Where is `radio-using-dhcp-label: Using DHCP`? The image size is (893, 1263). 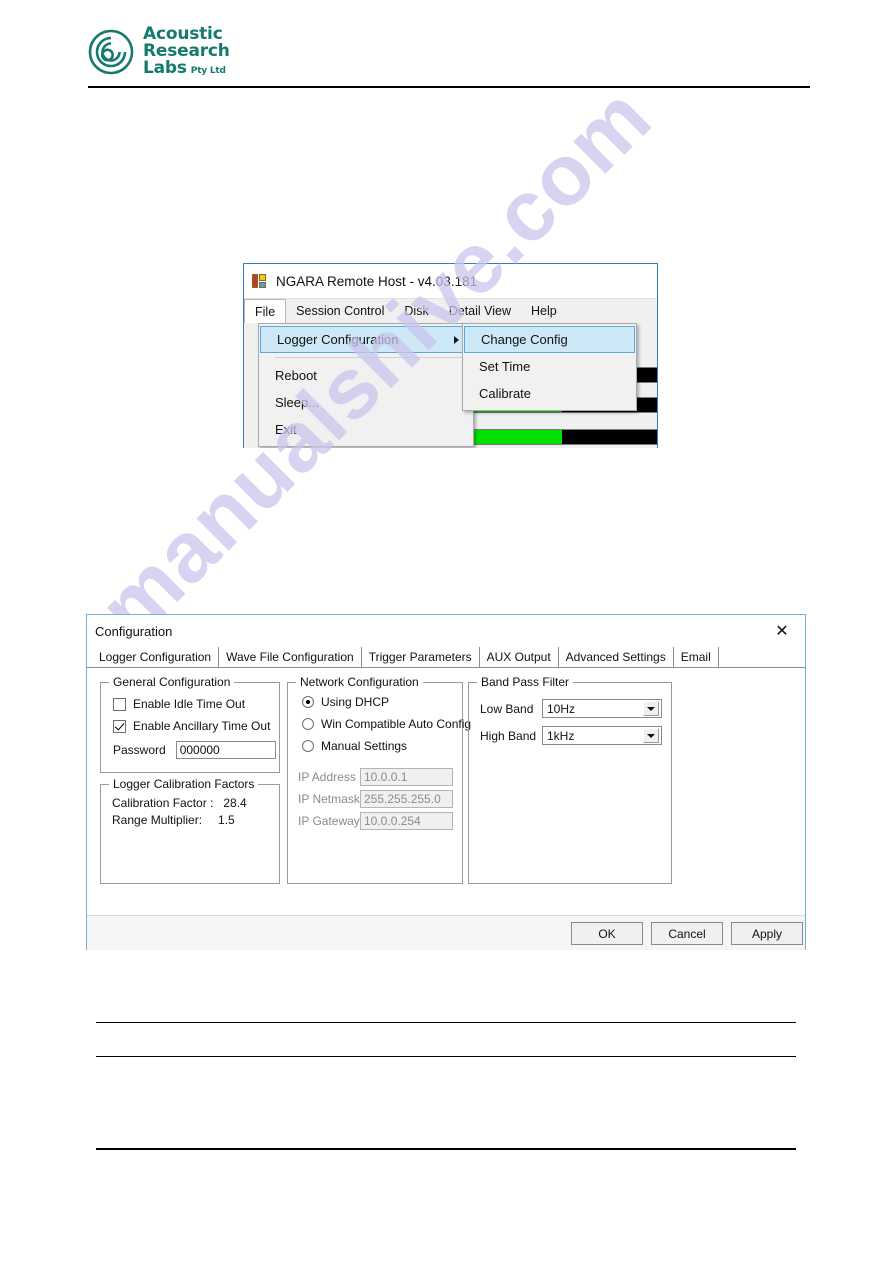 radio-using-dhcp-label: Using DHCP is located at coordinates (355, 702).